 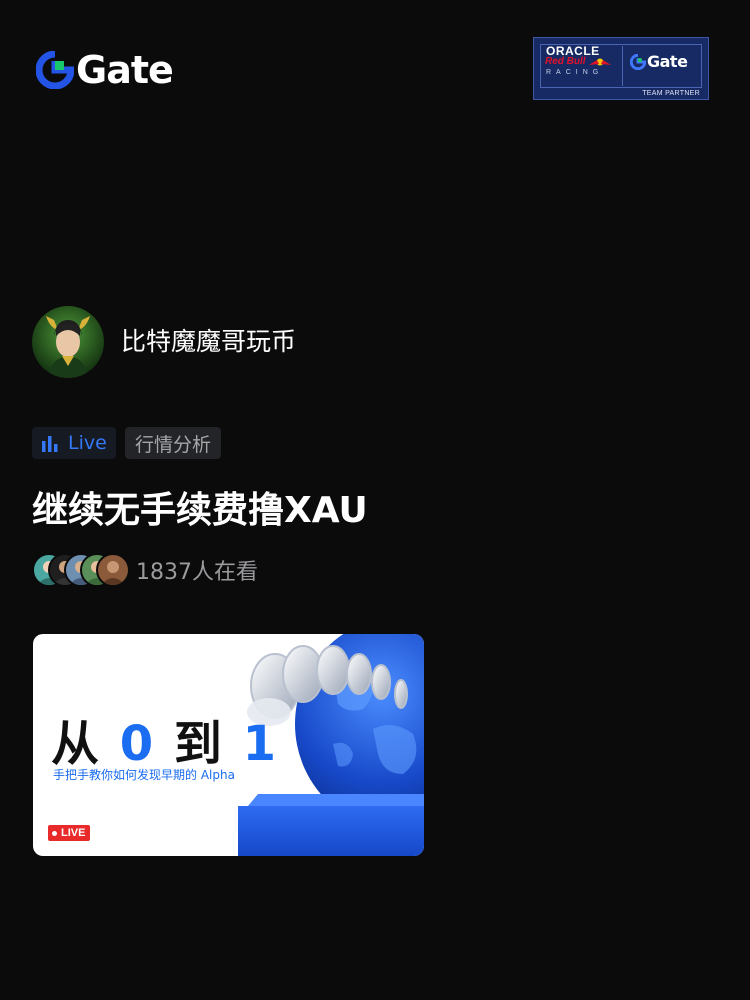 I want to click on partner-divider, so click(x=622, y=66).